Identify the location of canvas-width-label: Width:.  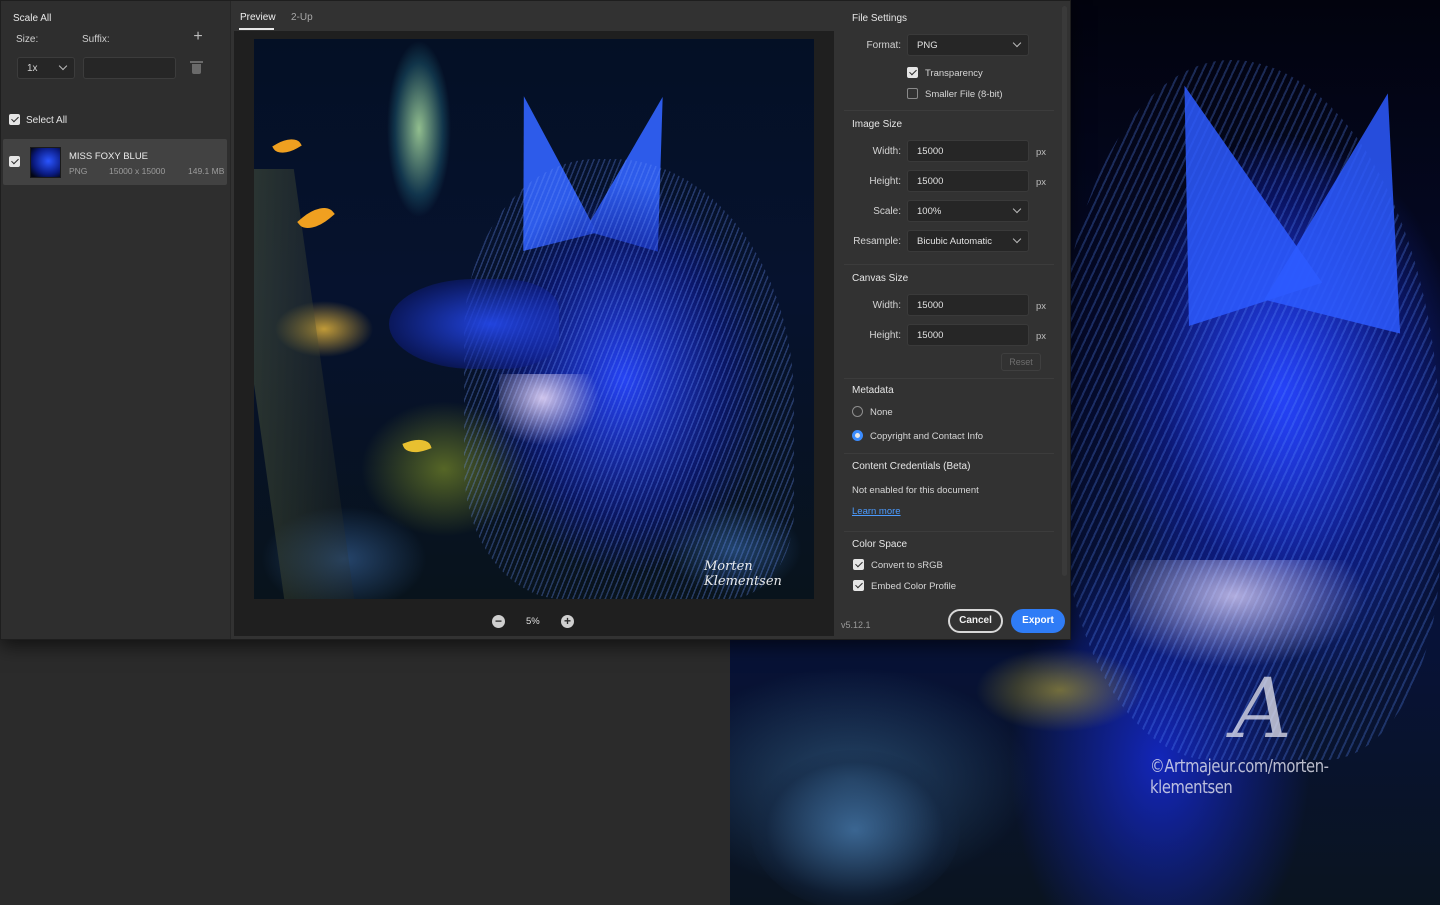
(886, 305).